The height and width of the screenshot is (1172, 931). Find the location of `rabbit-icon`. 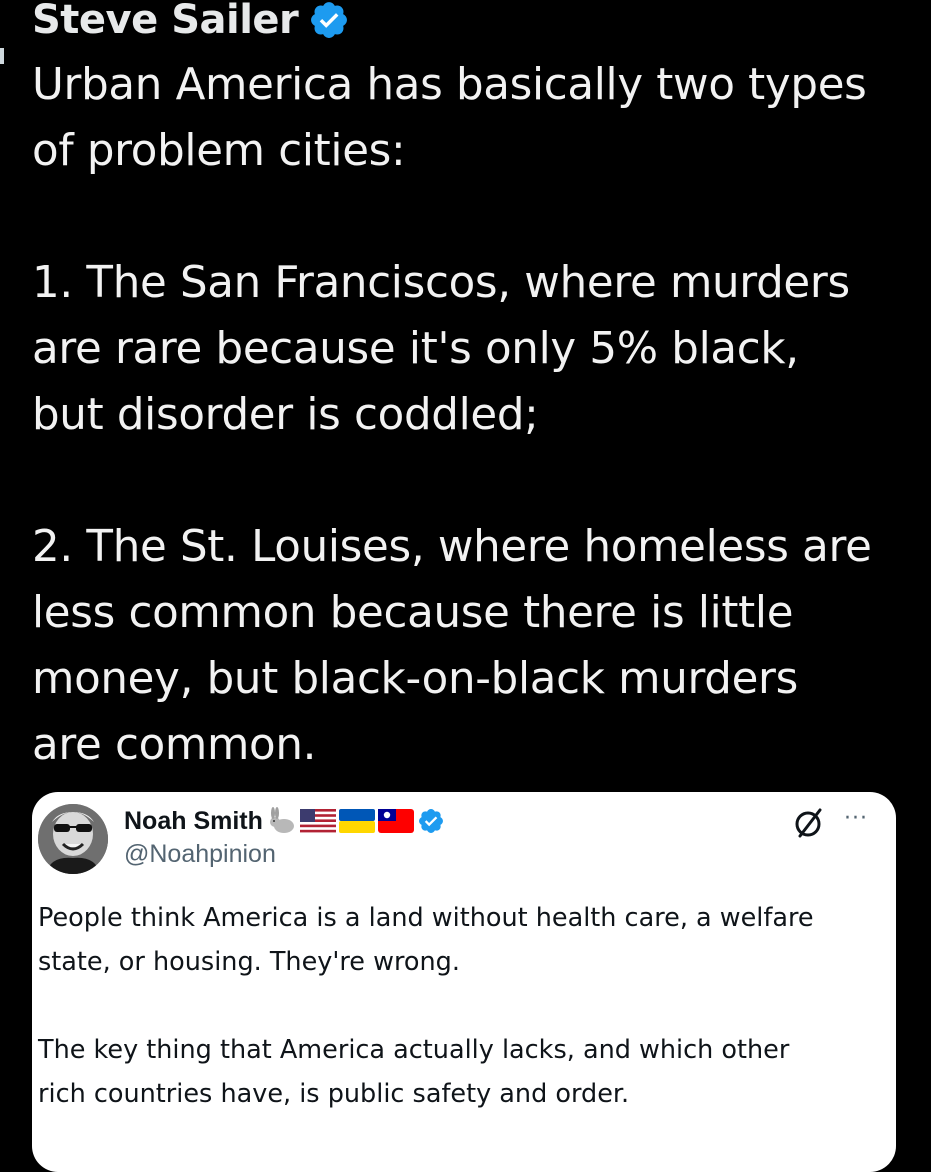

rabbit-icon is located at coordinates (281, 820).